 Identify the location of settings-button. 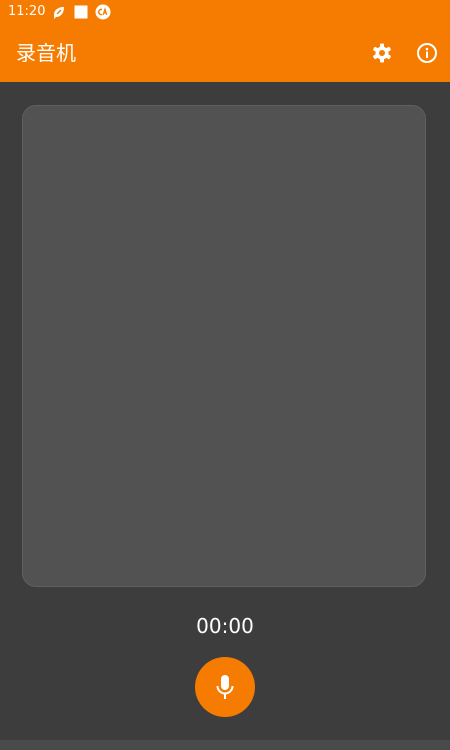
(382, 53).